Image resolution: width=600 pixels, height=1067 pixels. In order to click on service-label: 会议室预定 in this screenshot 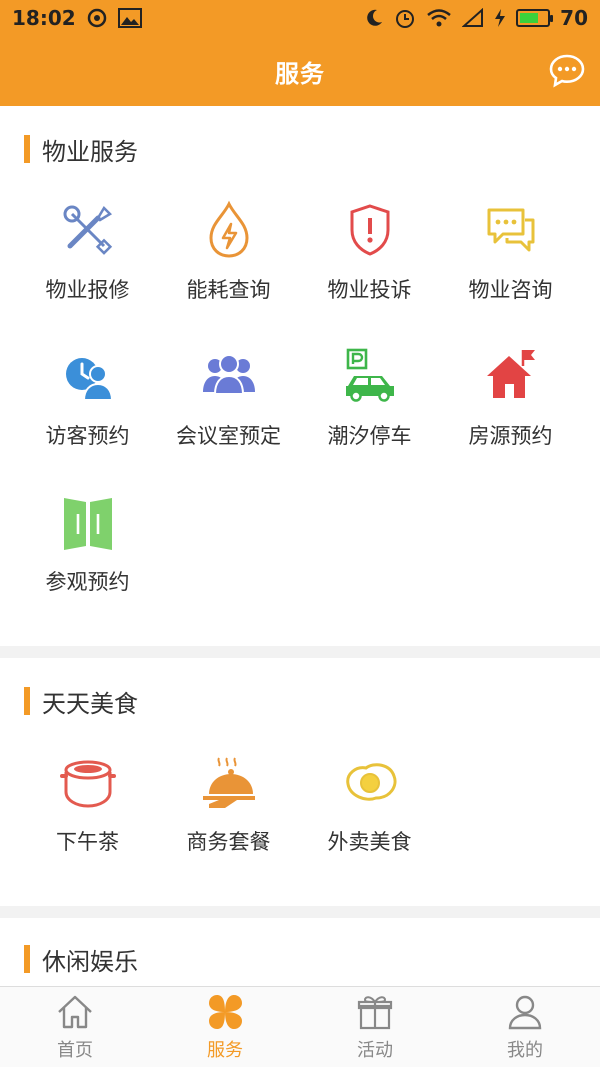, I will do `click(228, 436)`.